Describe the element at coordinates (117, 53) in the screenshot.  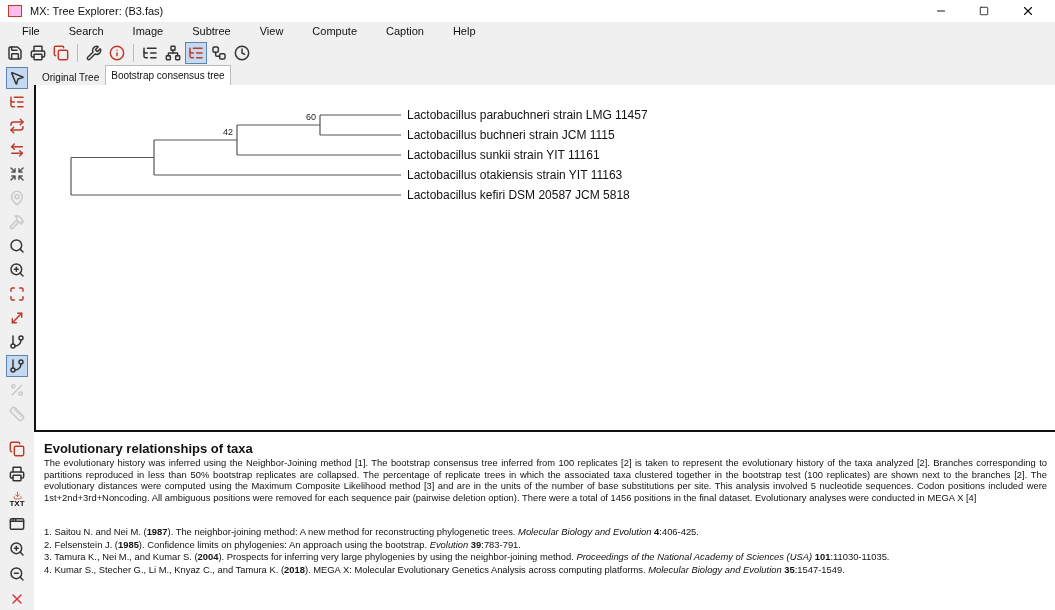
I see `info-icon` at that location.